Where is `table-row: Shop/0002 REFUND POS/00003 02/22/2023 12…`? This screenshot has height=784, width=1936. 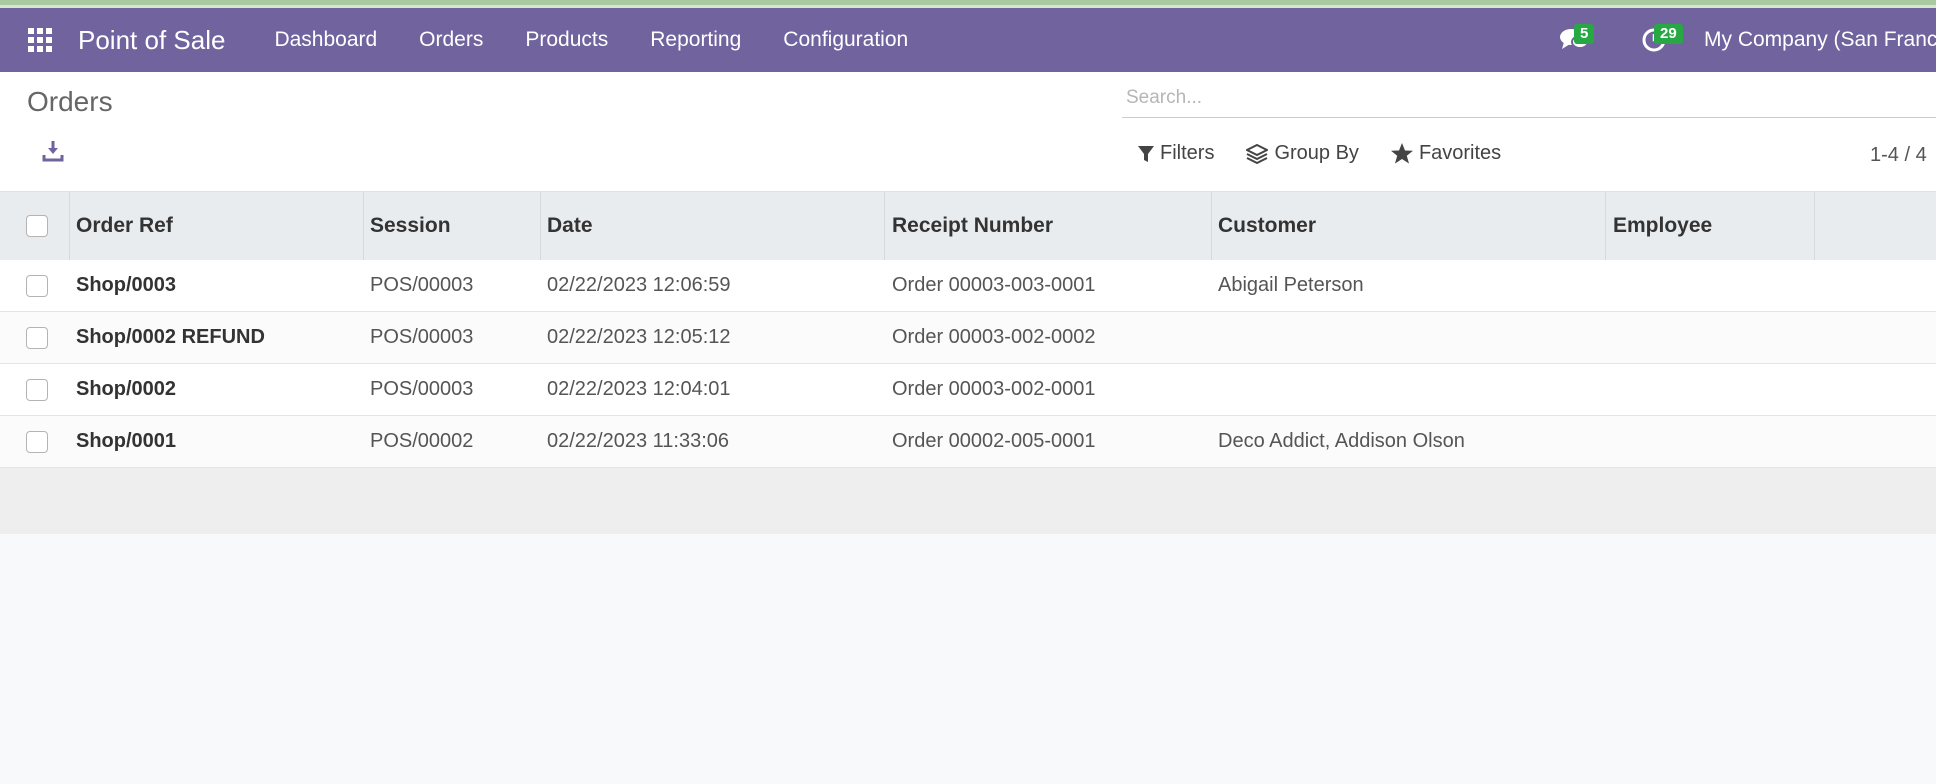
table-row: Shop/0002 REFUND POS/00003 02/22/2023 12… is located at coordinates (968, 338).